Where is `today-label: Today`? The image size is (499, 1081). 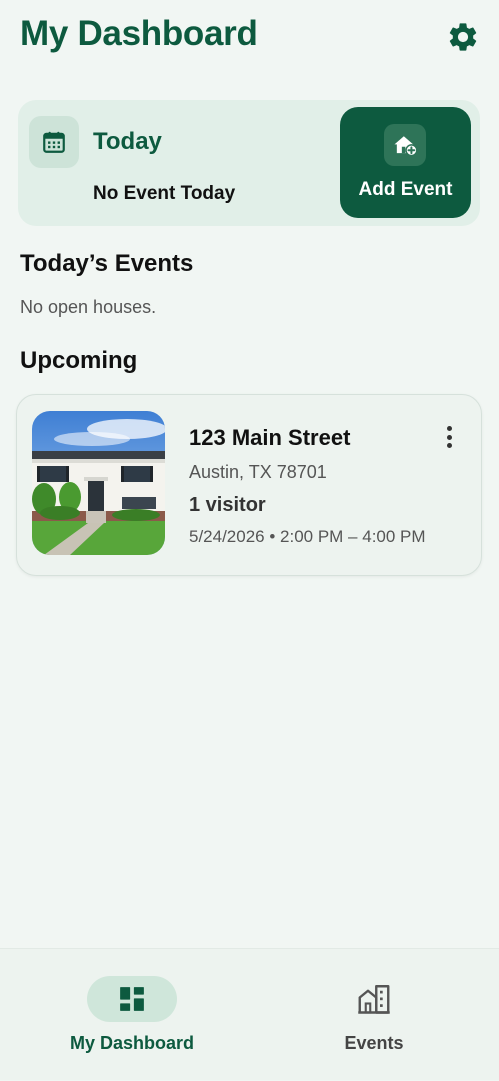
today-label: Today is located at coordinates (127, 141).